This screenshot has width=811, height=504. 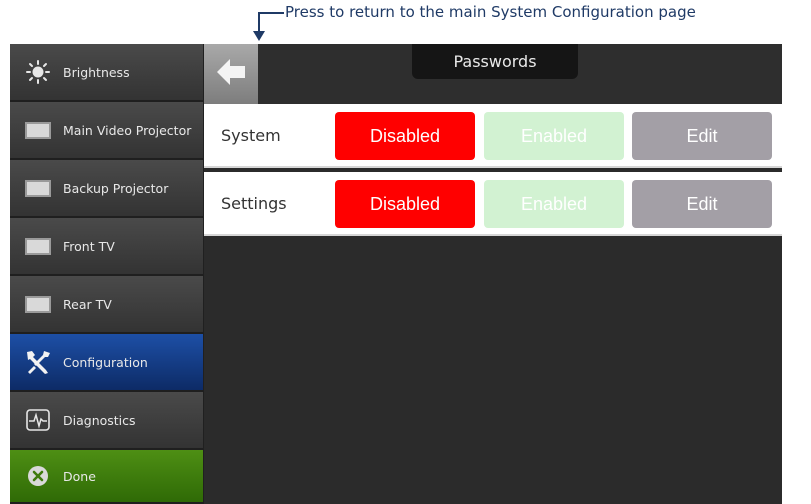 I want to click on sidebar-item-rear-tv: Rear TV, so click(x=107, y=305).